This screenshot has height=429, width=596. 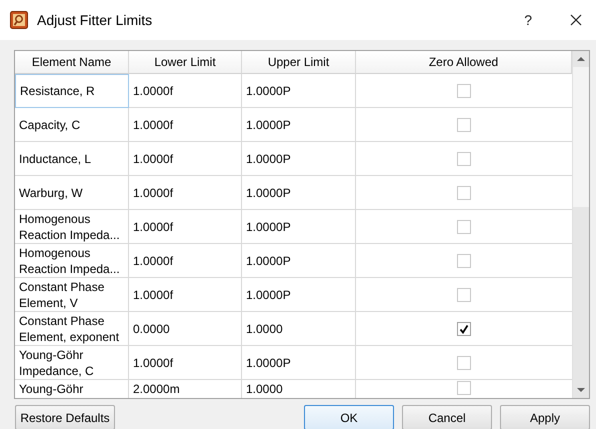 I want to click on table-cell: Young-Göhr, so click(x=72, y=389).